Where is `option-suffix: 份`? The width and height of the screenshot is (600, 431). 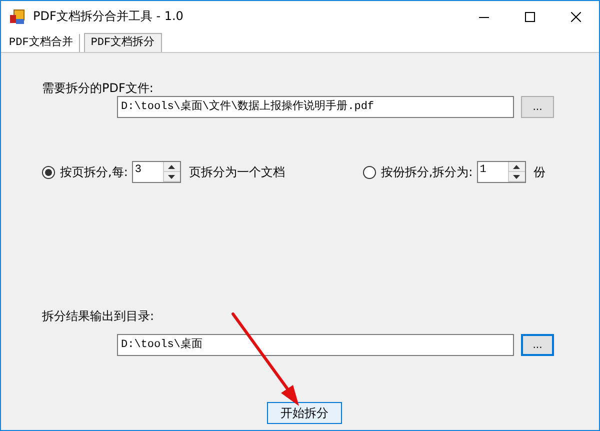
option-suffix: 份 is located at coordinates (540, 172).